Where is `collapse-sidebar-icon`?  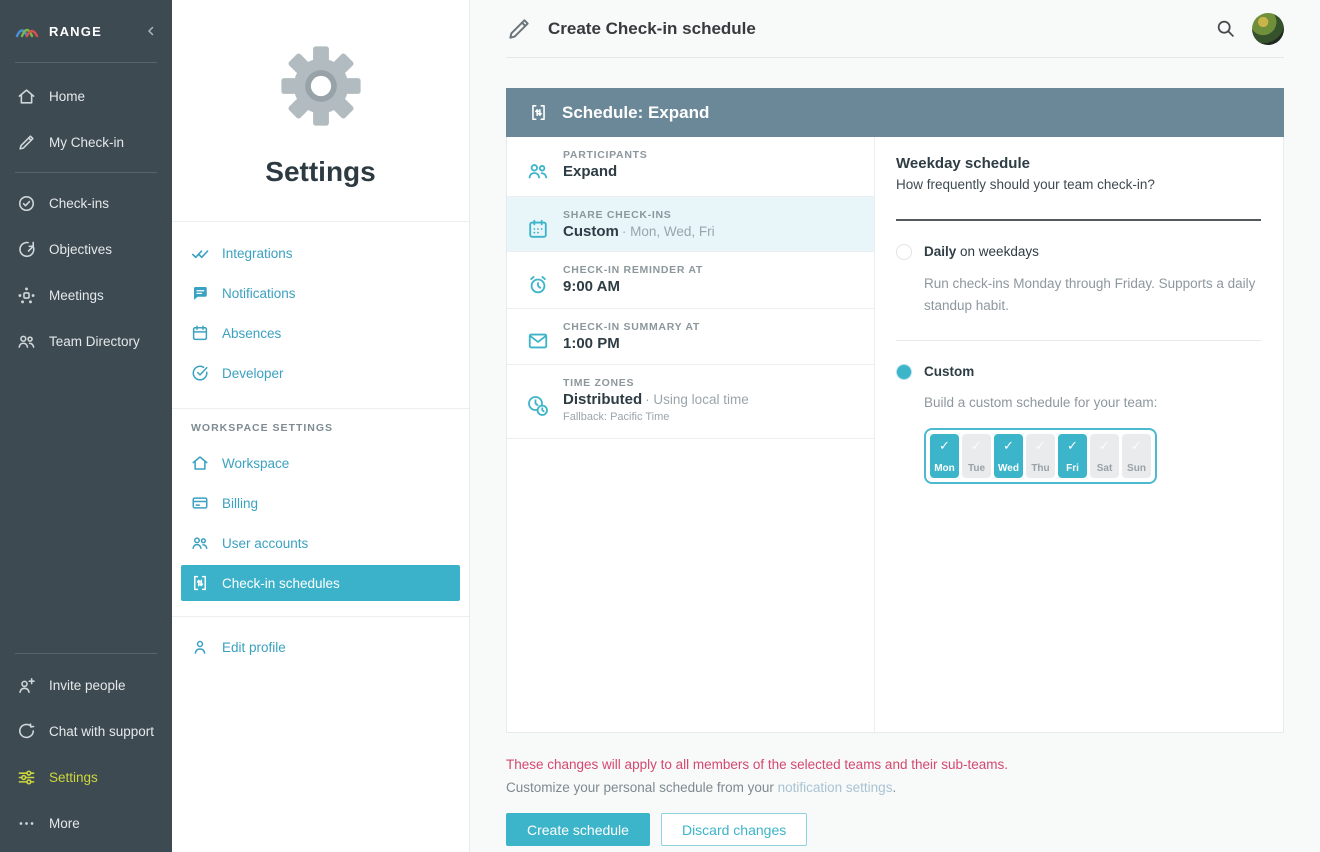 collapse-sidebar-icon is located at coordinates (151, 31).